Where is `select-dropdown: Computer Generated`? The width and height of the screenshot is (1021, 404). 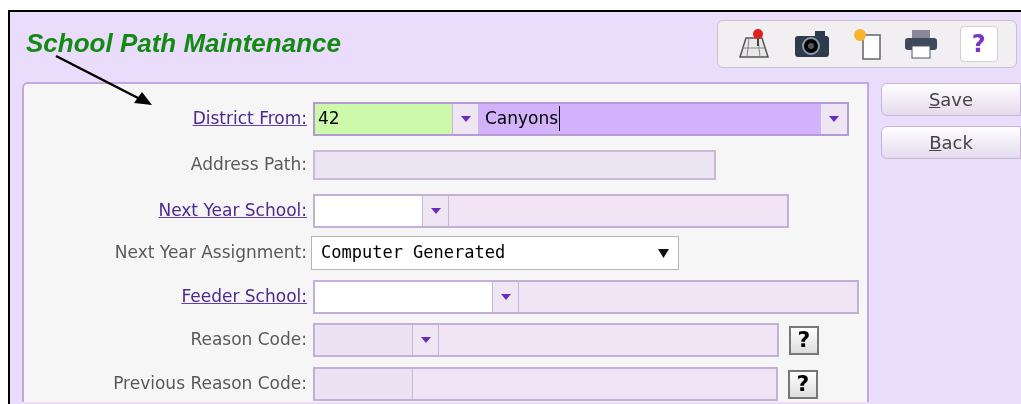
select-dropdown: Computer Generated is located at coordinates (495, 253).